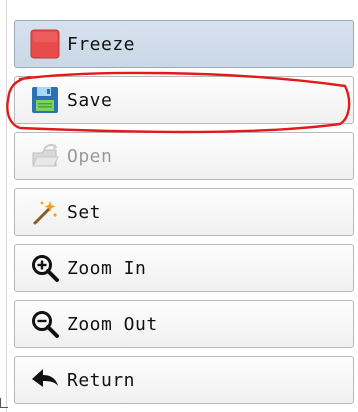 The image size is (358, 412). I want to click on zoom-out-button-label: Zoom Out, so click(112, 324).